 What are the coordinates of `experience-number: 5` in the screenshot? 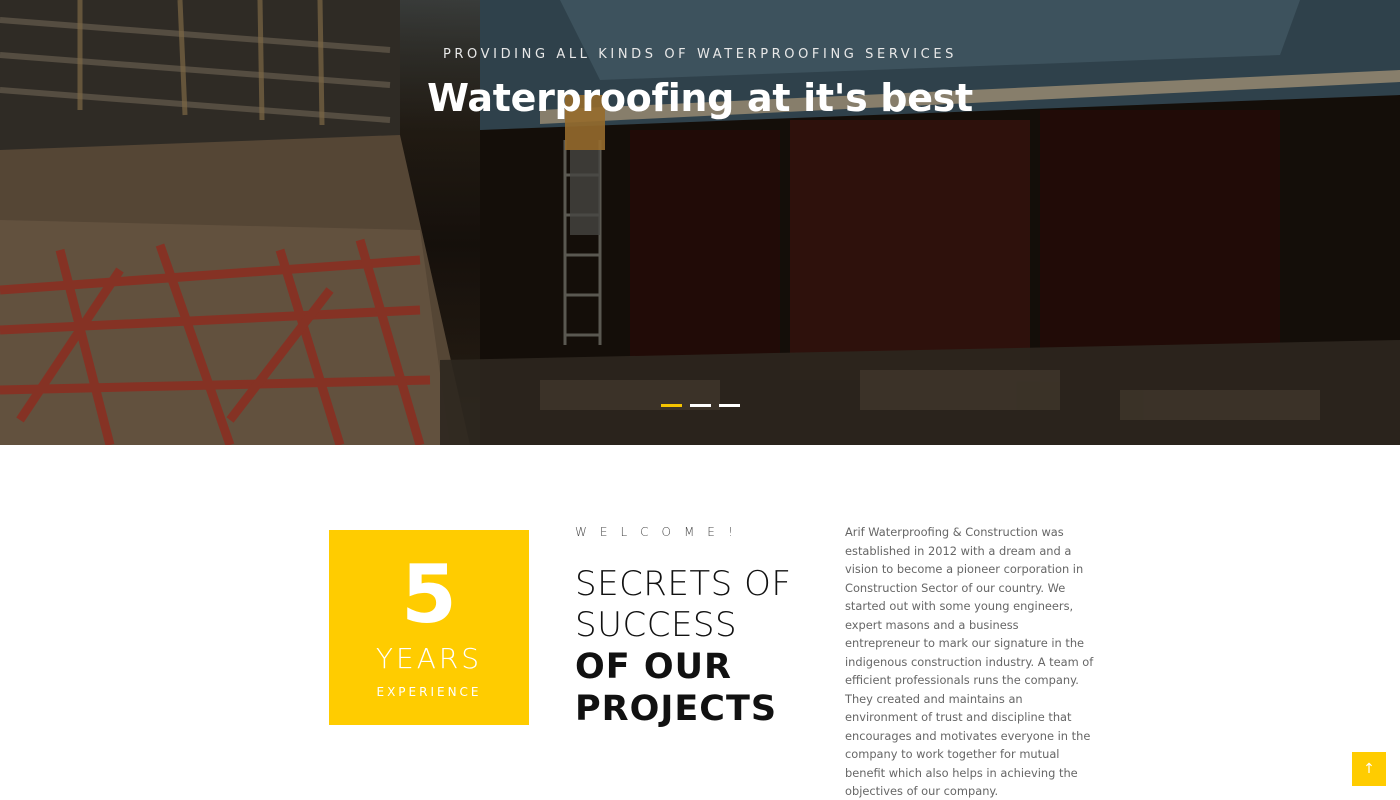 It's located at (429, 594).